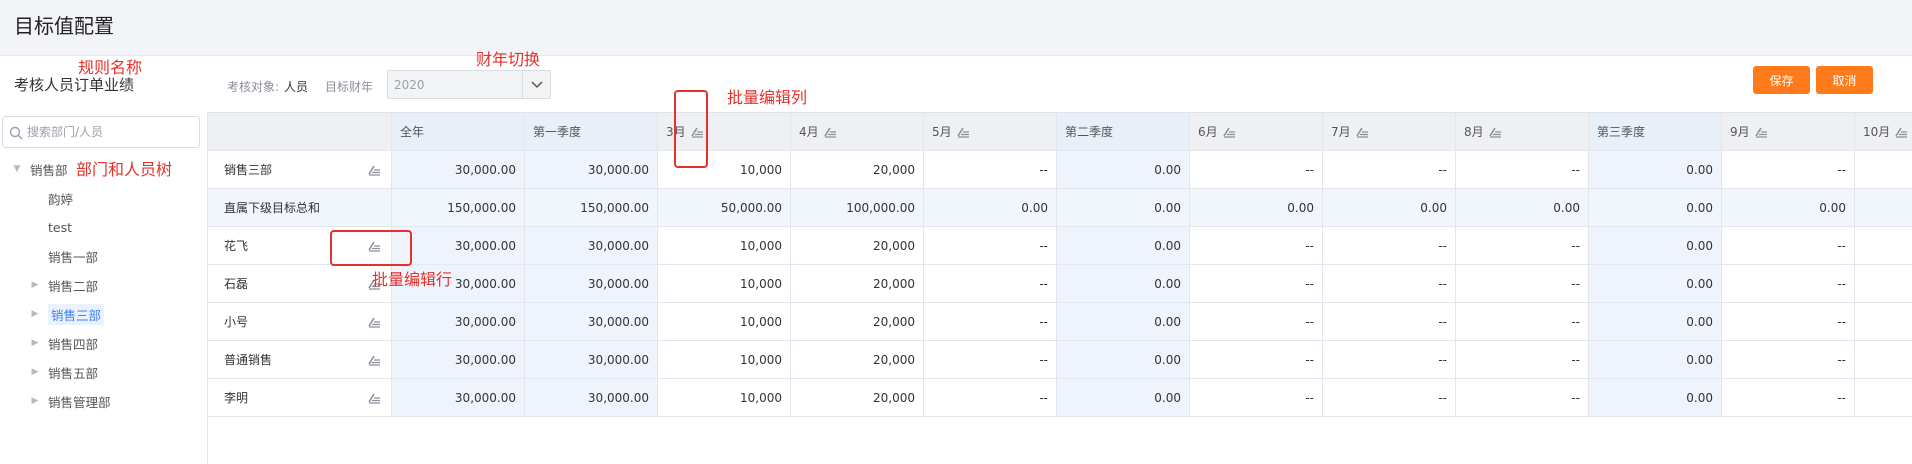 This screenshot has width=1912, height=464. What do you see at coordinates (79, 402) in the screenshot?
I see `tree-item-label: 销售管理部` at bounding box center [79, 402].